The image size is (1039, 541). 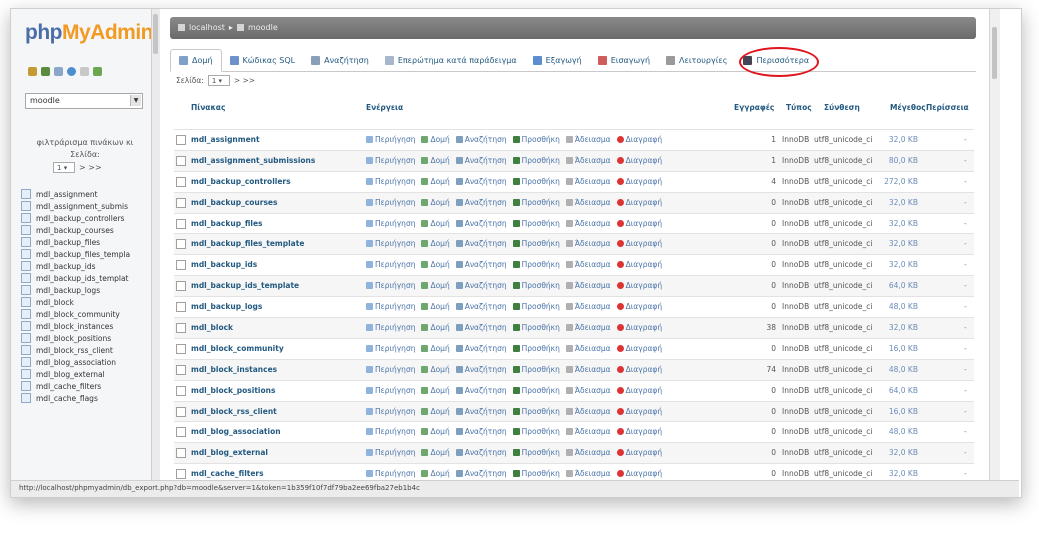 What do you see at coordinates (233, 390) in the screenshot?
I see `table-name-link: mdl_block_positions` at bounding box center [233, 390].